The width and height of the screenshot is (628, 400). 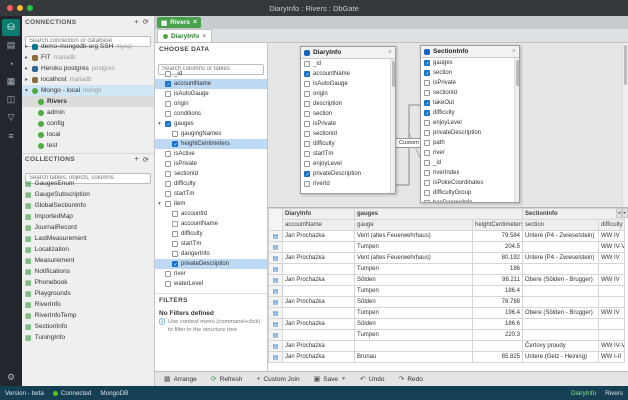 I want to click on collection-item: ▦ GaugesEnum, so click(x=88, y=183).